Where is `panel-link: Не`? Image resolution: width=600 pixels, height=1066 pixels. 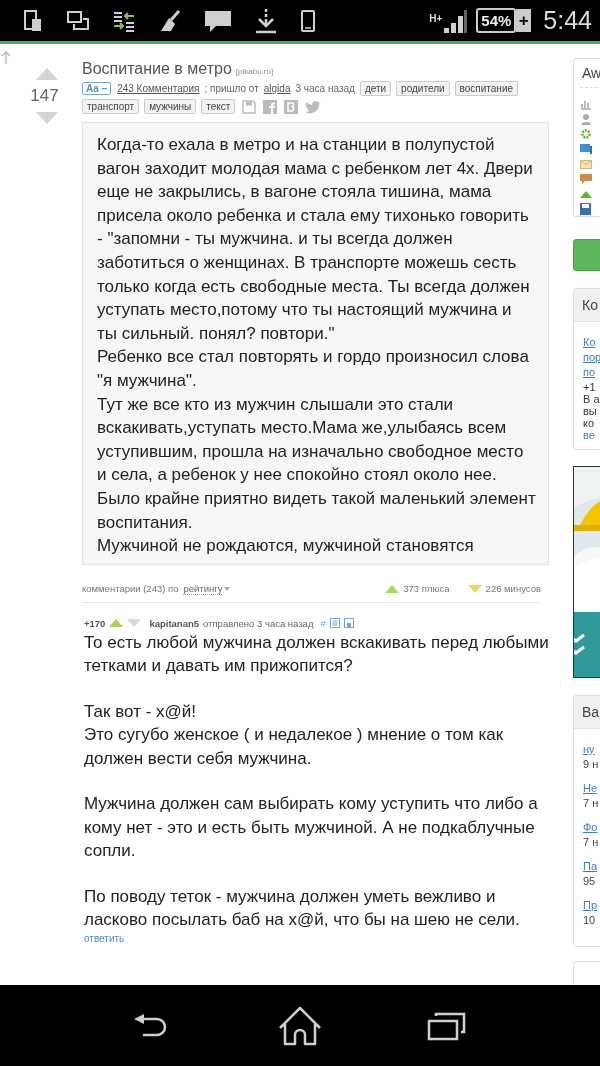 panel-link: Не is located at coordinates (591, 788).